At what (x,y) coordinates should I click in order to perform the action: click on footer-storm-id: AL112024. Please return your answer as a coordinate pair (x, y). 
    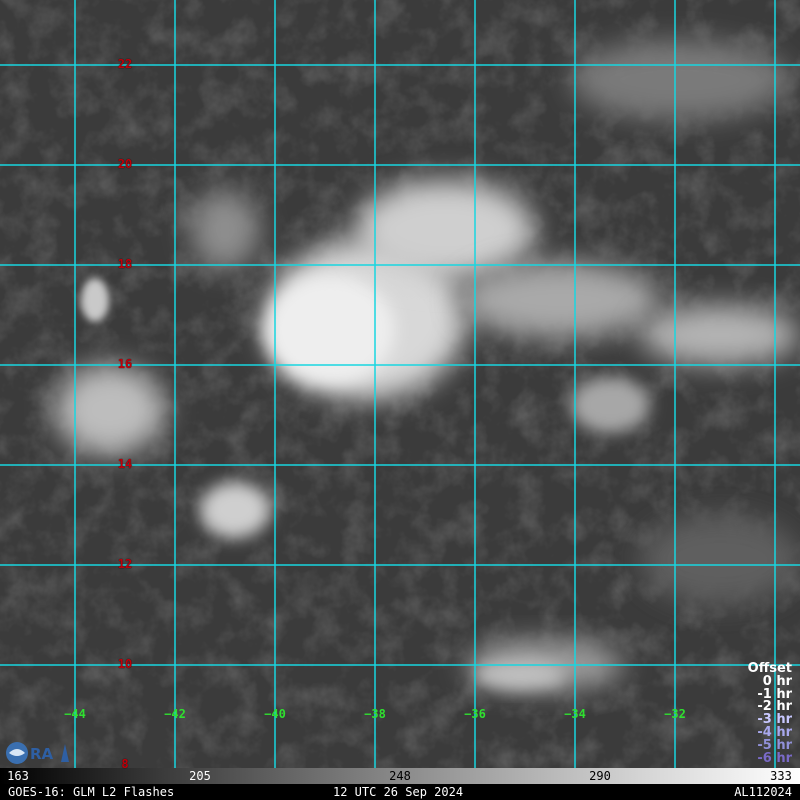
    Looking at the image, I should click on (763, 792).